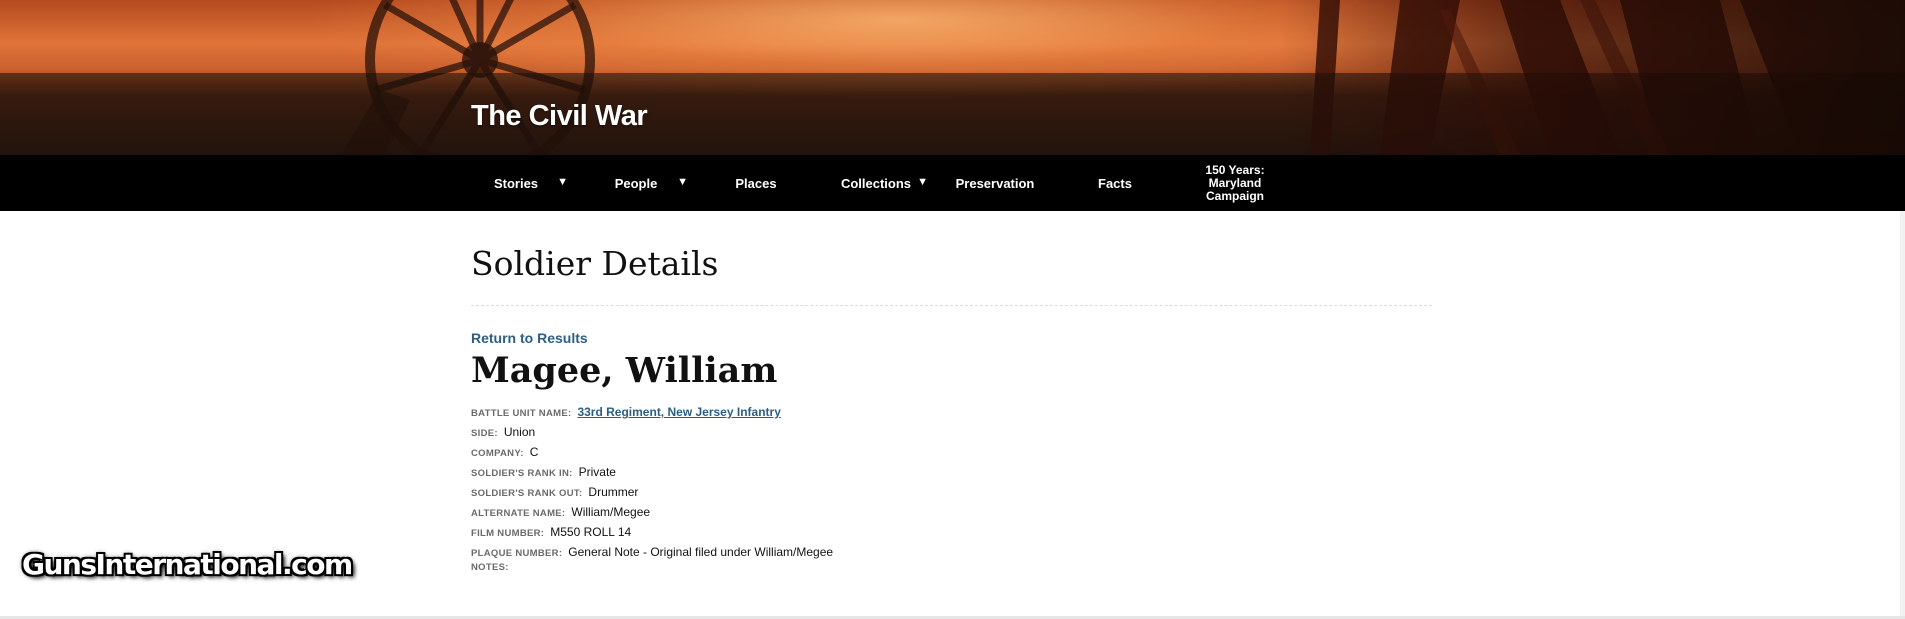 Image resolution: width=1905 pixels, height=619 pixels. I want to click on detail-row-alternate-name: ALTERNATE NAME: William/Megee, so click(560, 514).